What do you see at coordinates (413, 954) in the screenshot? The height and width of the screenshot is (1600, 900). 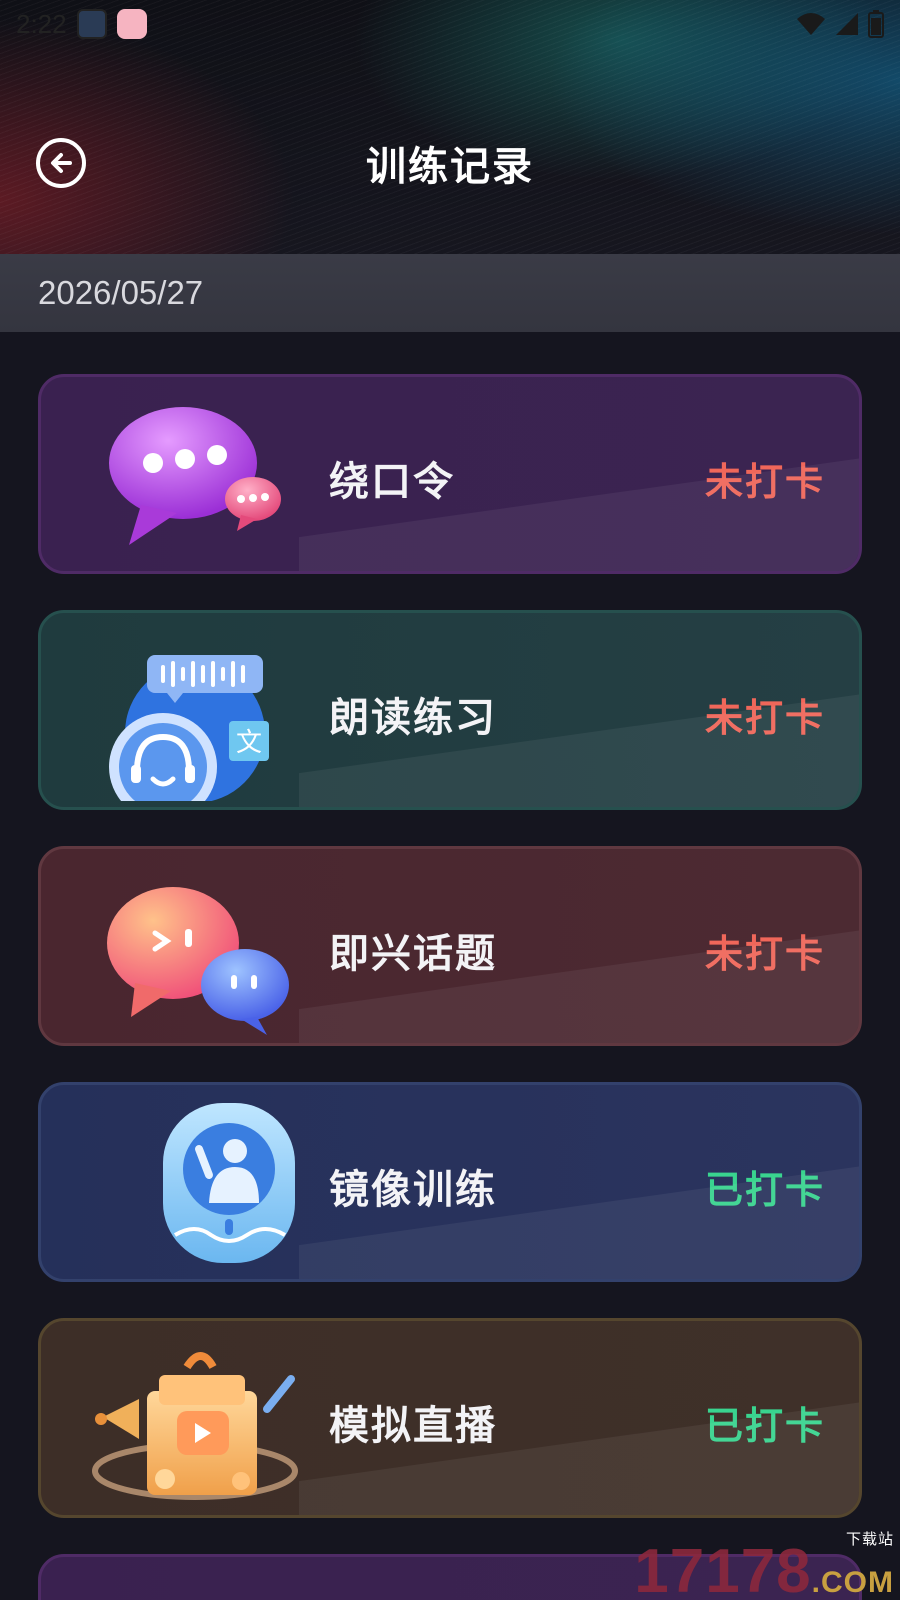 I see `record-name: 即兴话题` at bounding box center [413, 954].